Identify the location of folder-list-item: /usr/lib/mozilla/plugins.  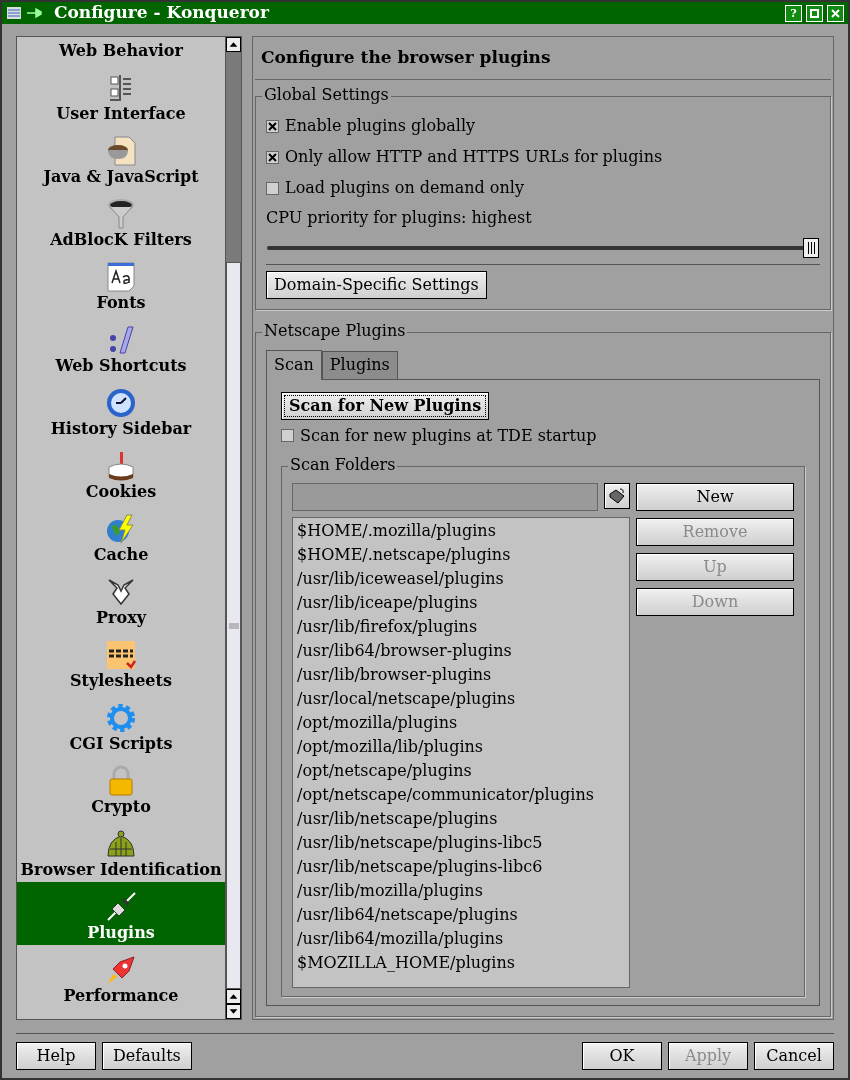
(461, 890).